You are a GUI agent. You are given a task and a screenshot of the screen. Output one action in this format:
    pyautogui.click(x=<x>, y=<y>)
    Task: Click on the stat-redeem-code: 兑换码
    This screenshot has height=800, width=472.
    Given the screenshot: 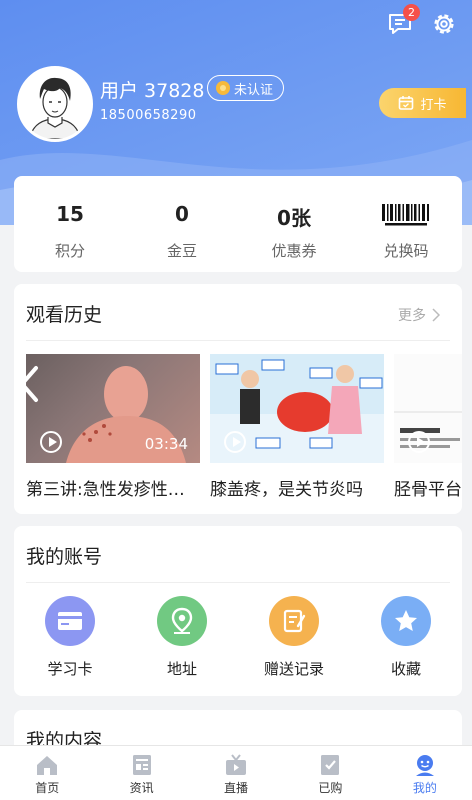 What is the action you would take?
    pyautogui.click(x=406, y=224)
    